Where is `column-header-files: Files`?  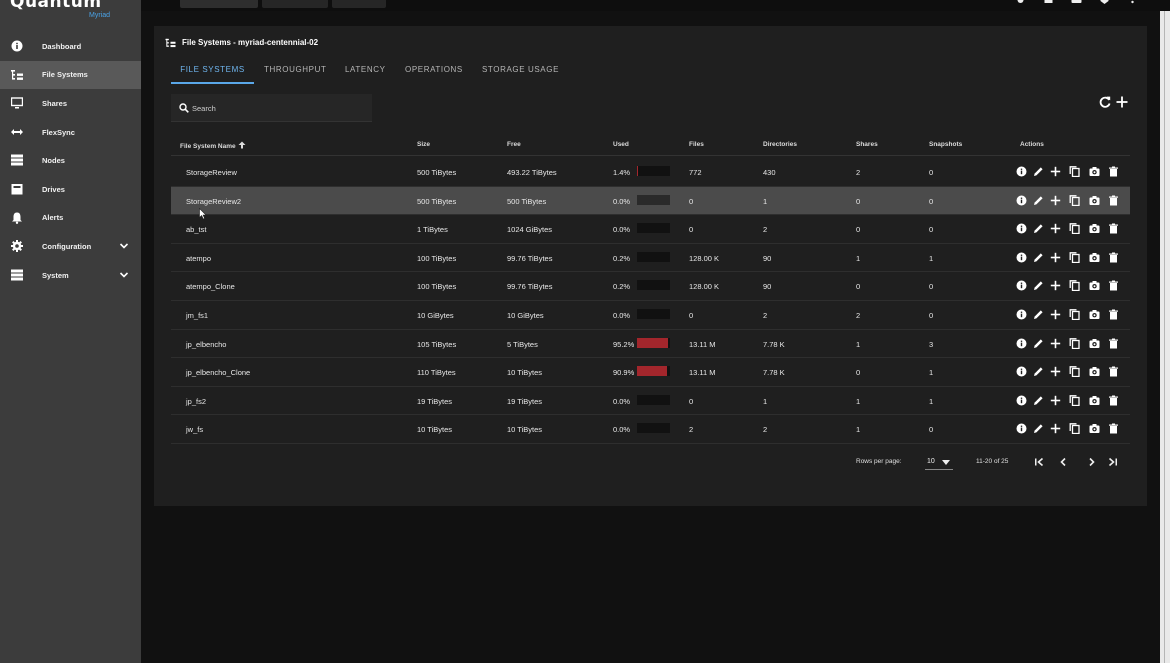
column-header-files: Files is located at coordinates (696, 144).